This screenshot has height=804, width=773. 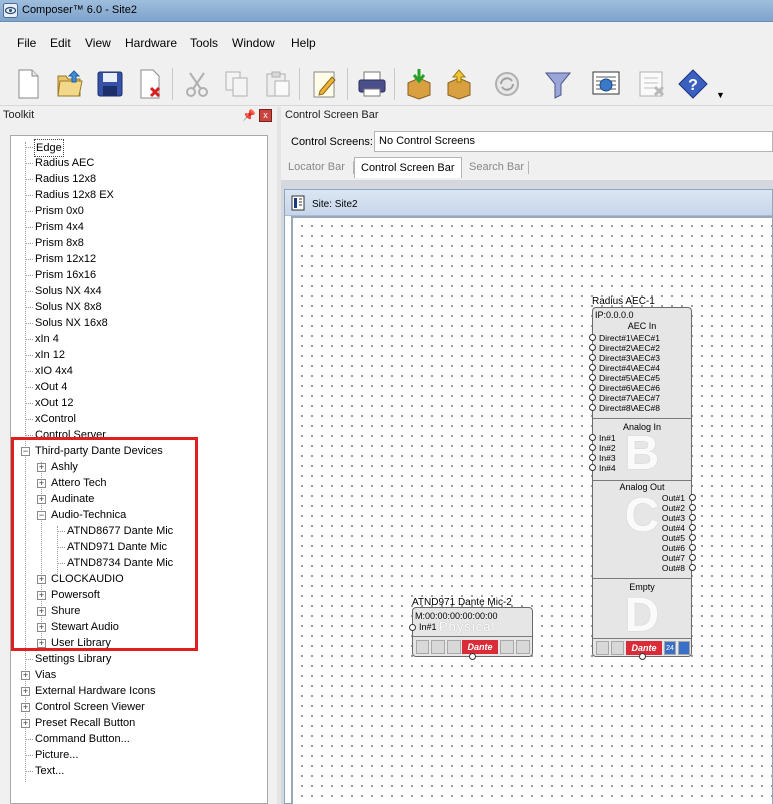 What do you see at coordinates (237, 84) in the screenshot?
I see `copy-button` at bounding box center [237, 84].